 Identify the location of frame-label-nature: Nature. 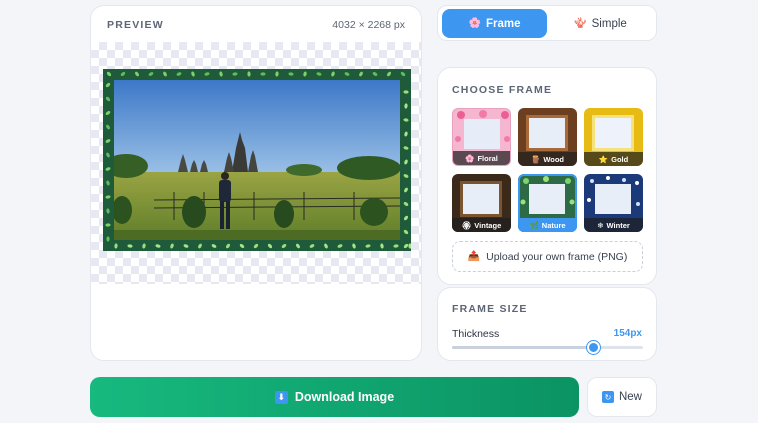
(553, 225).